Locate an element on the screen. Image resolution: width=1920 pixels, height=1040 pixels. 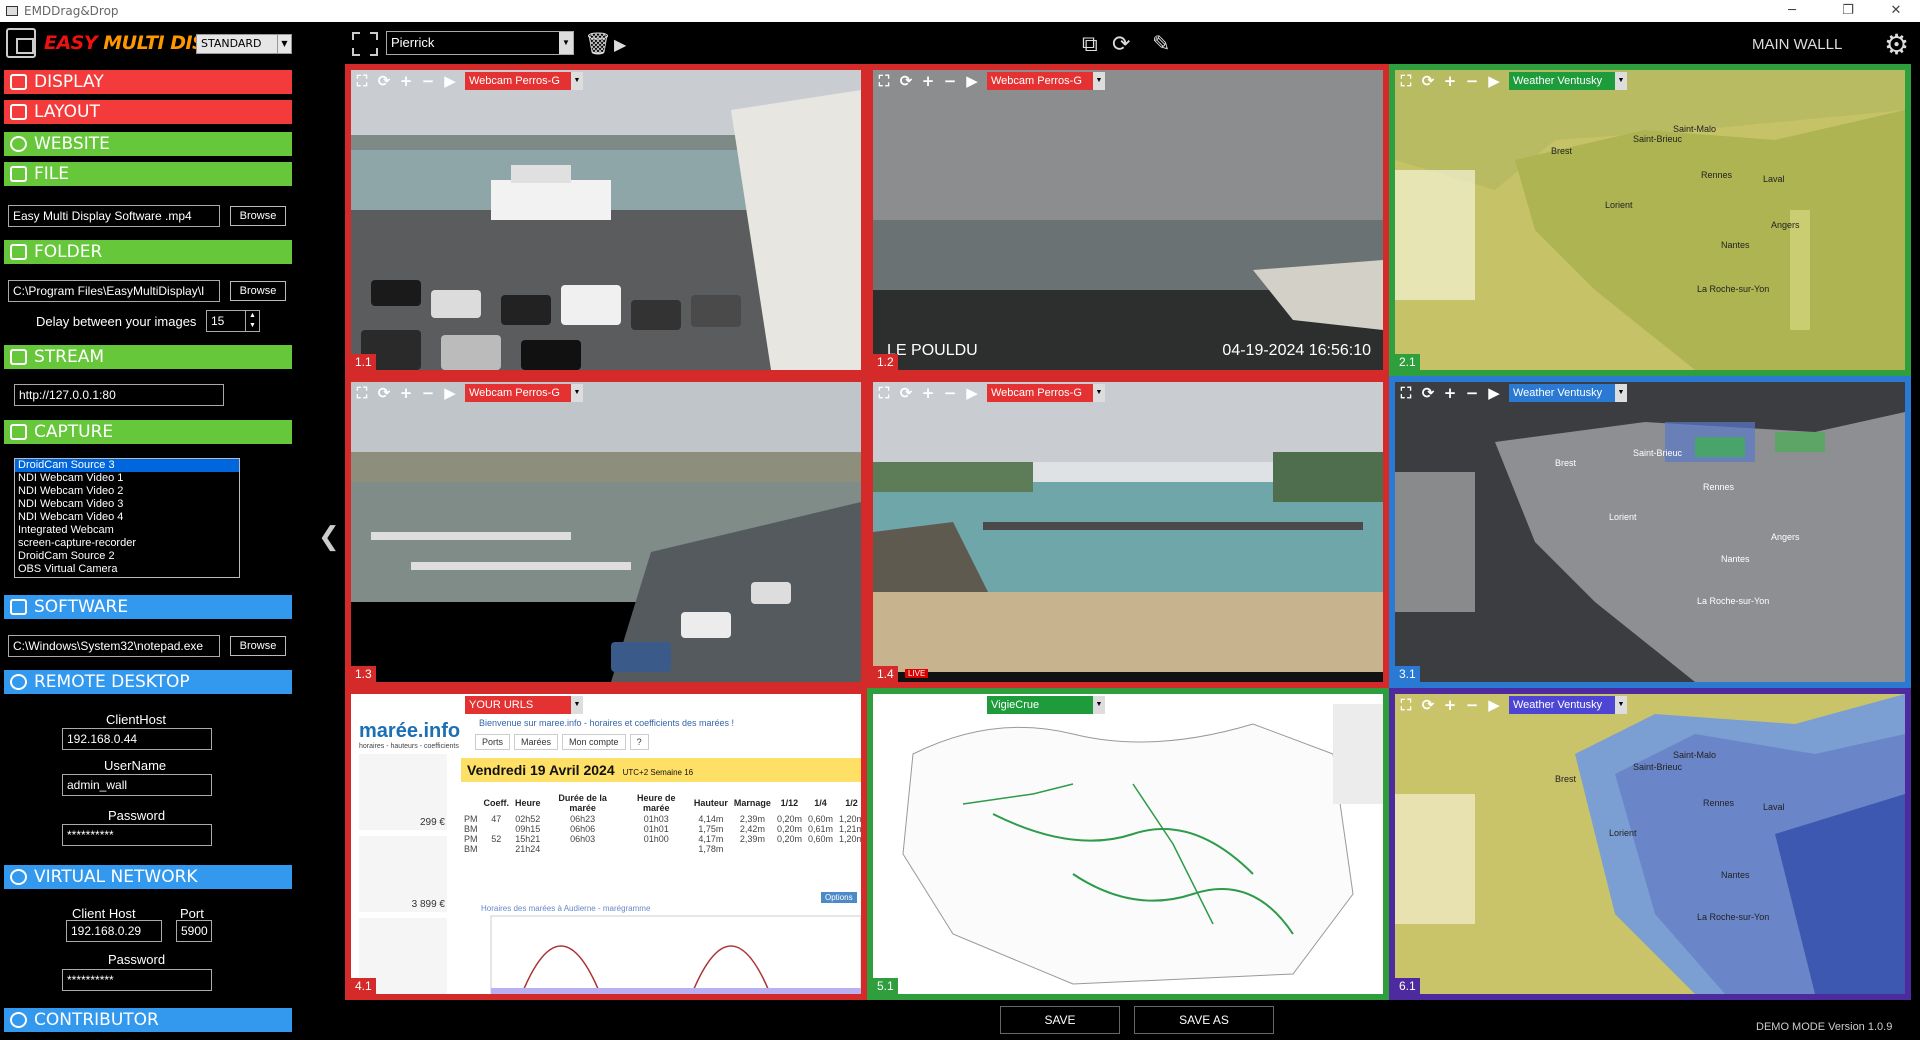
section-website: WEBSITE is located at coordinates (148, 144).